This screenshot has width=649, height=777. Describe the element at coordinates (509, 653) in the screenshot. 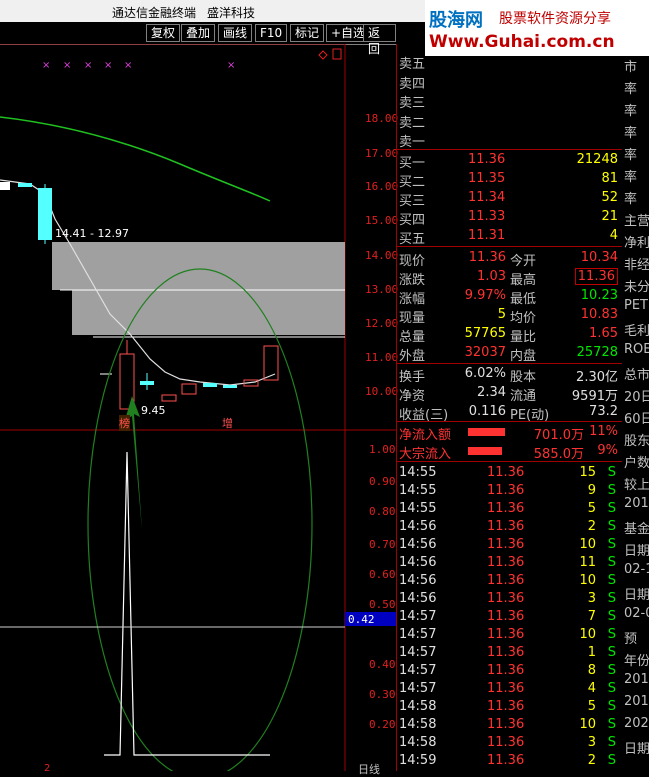

I see `tick-row: 14:57 11.36 1 S` at that location.